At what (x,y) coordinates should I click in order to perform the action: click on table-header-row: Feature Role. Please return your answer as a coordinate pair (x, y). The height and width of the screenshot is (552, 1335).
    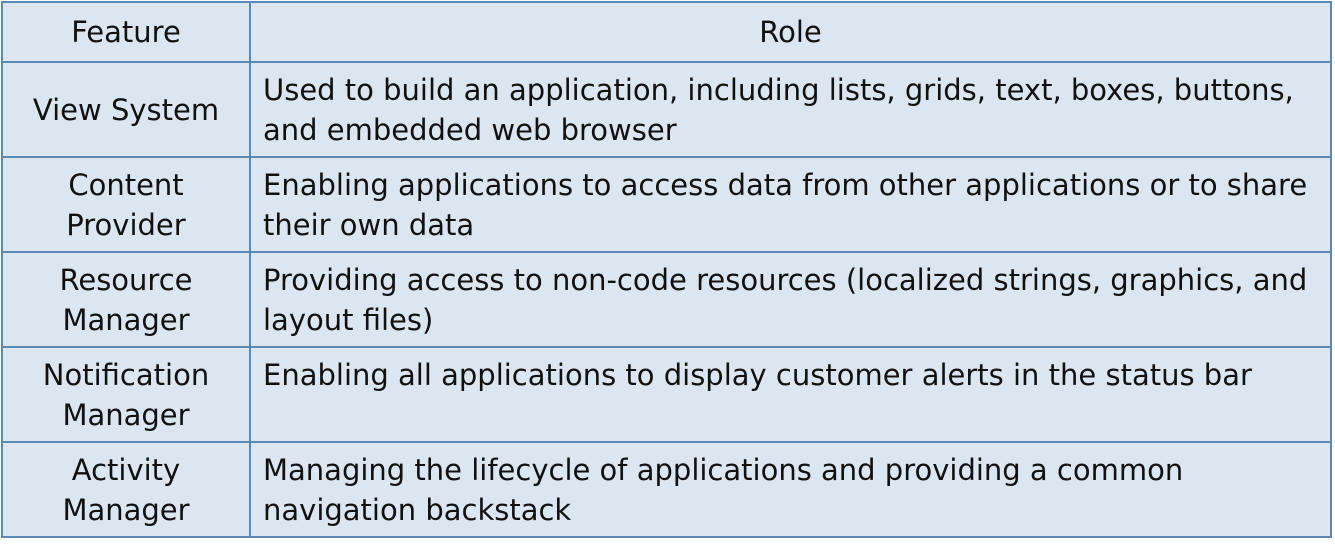
    Looking at the image, I should click on (666, 32).